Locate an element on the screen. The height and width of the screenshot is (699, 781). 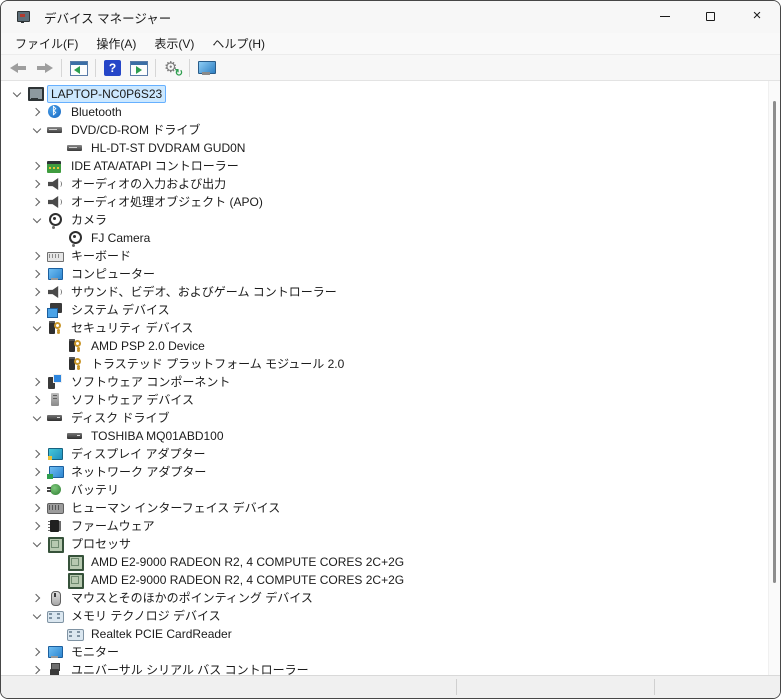
devices-view-button is located at coordinates (206, 68).